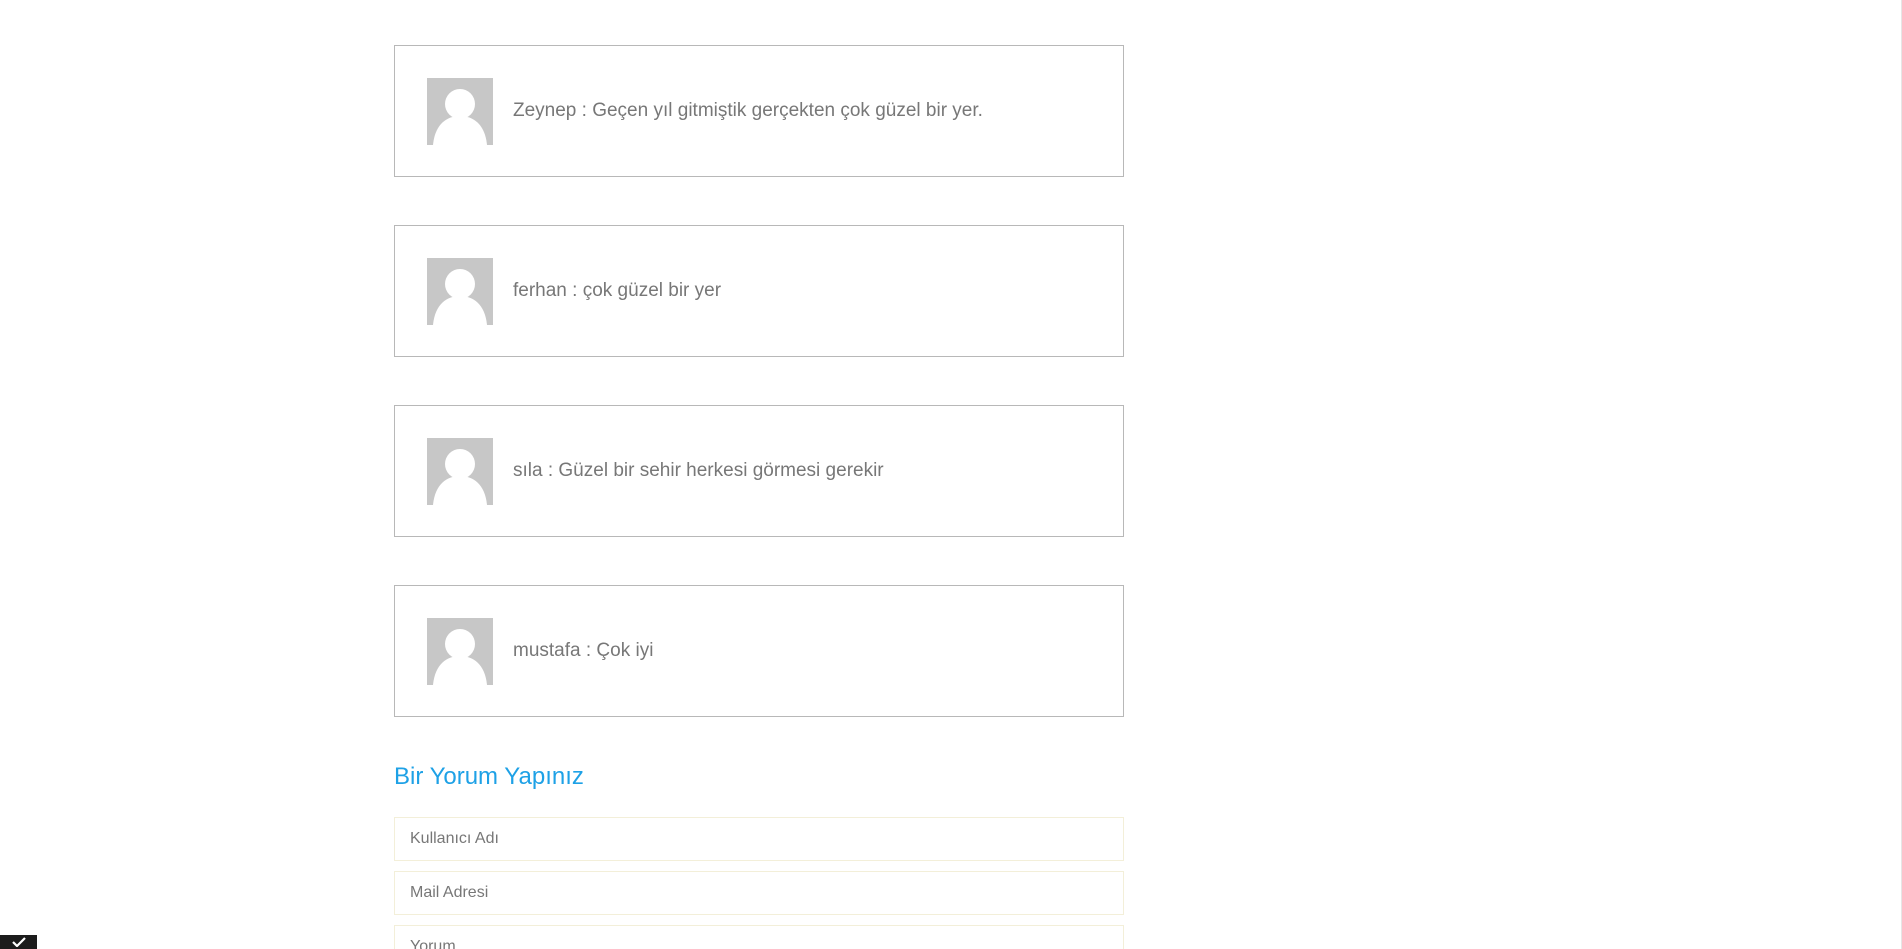  What do you see at coordinates (583, 650) in the screenshot?
I see `comment-text: mustafa : Çok iyi` at bounding box center [583, 650].